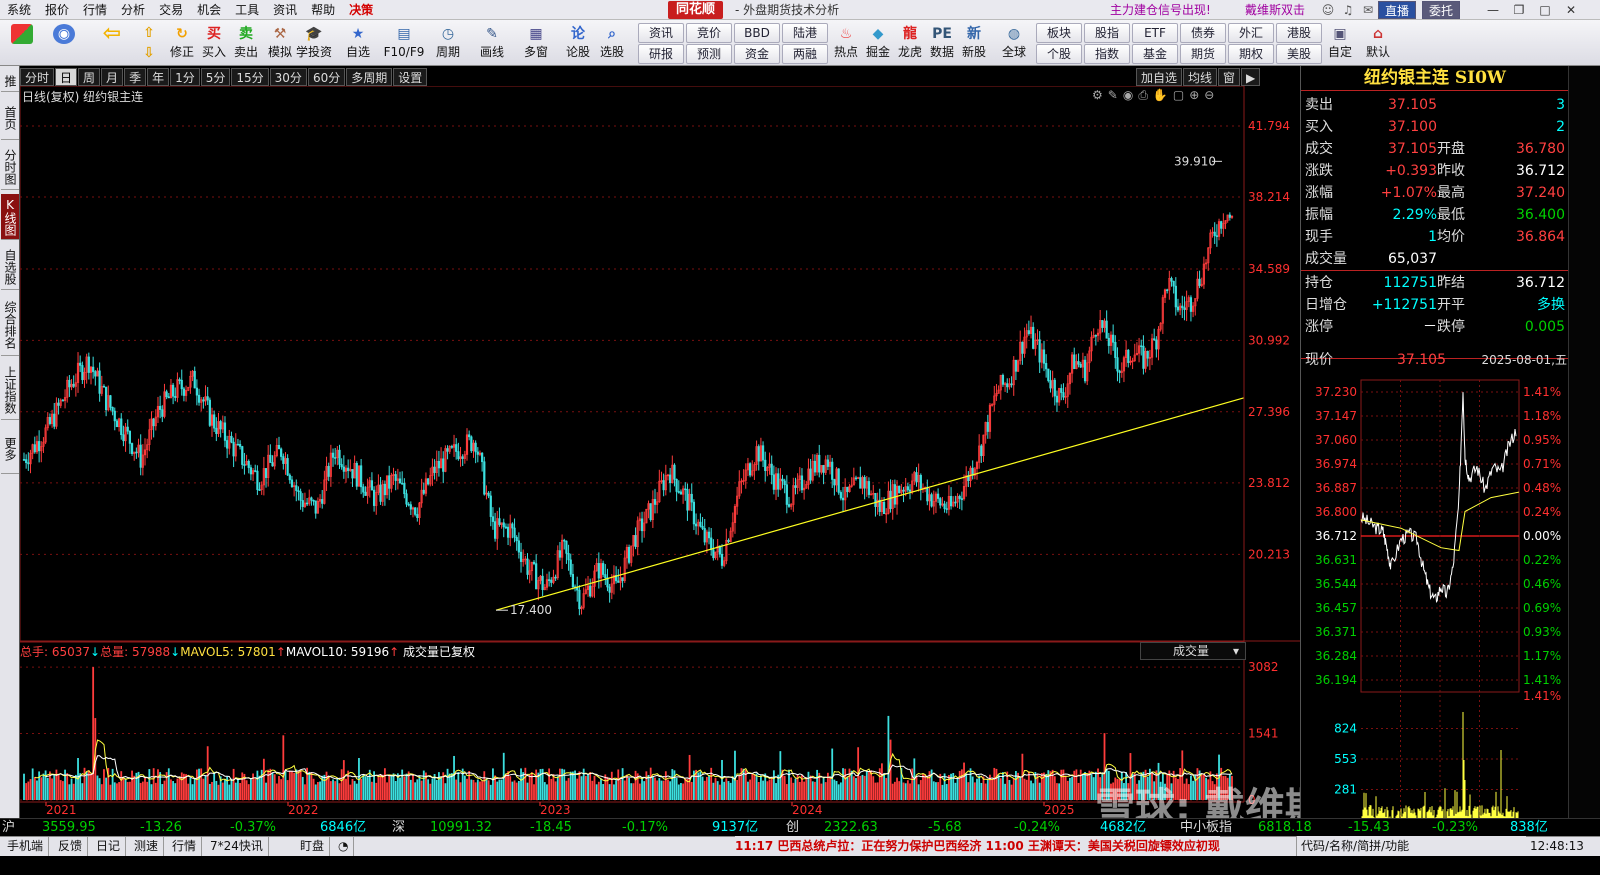 The image size is (1600, 875). I want to click on period-tab-11: 多周期, so click(369, 77).